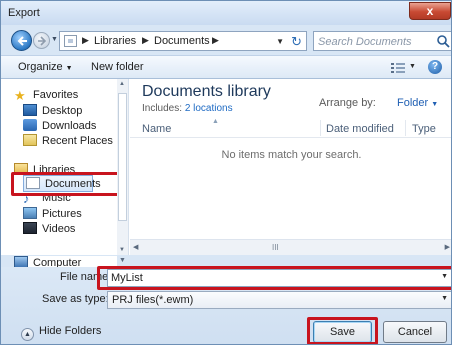 This screenshot has height=345, width=452. I want to click on scroll-right-icon: ▶, so click(447, 247).